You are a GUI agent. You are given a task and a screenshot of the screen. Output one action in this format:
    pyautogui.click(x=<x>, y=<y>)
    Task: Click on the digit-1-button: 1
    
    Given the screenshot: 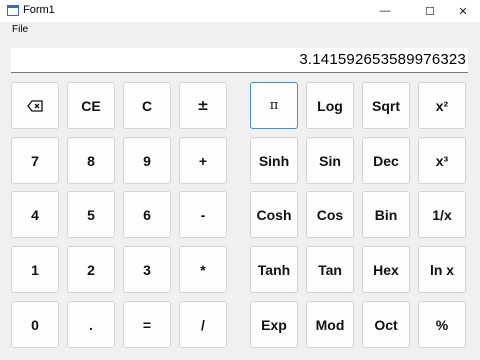 What is the action you would take?
    pyautogui.click(x=35, y=269)
    